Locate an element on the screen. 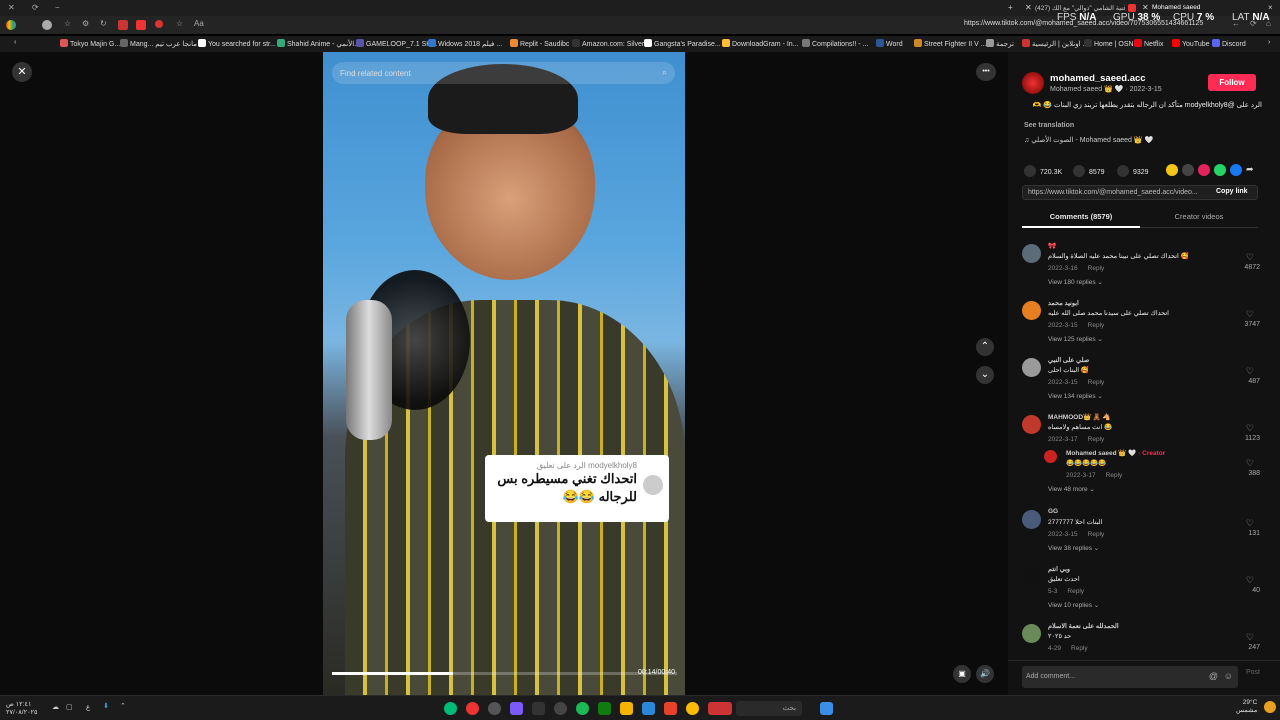 This screenshot has width=1280, height=720. bookmark-item: YouTube is located at coordinates (1191, 43).